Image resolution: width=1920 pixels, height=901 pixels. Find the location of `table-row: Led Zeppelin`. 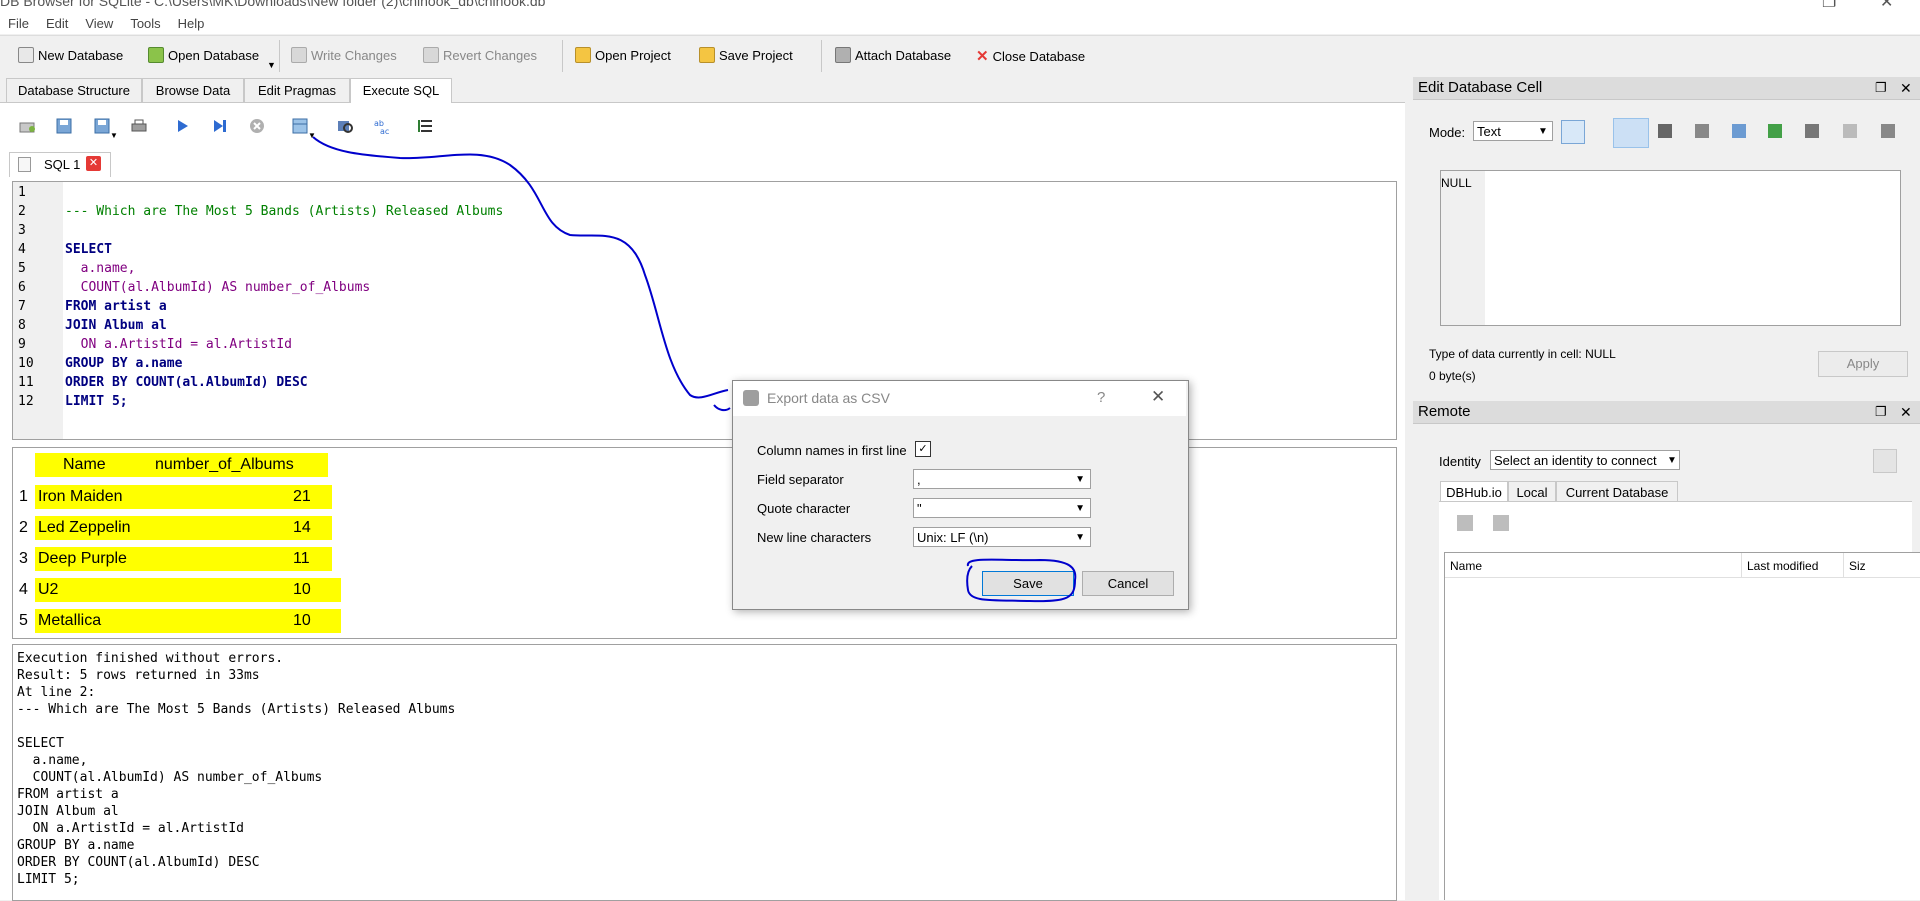

table-row: Led Zeppelin is located at coordinates (84, 528).